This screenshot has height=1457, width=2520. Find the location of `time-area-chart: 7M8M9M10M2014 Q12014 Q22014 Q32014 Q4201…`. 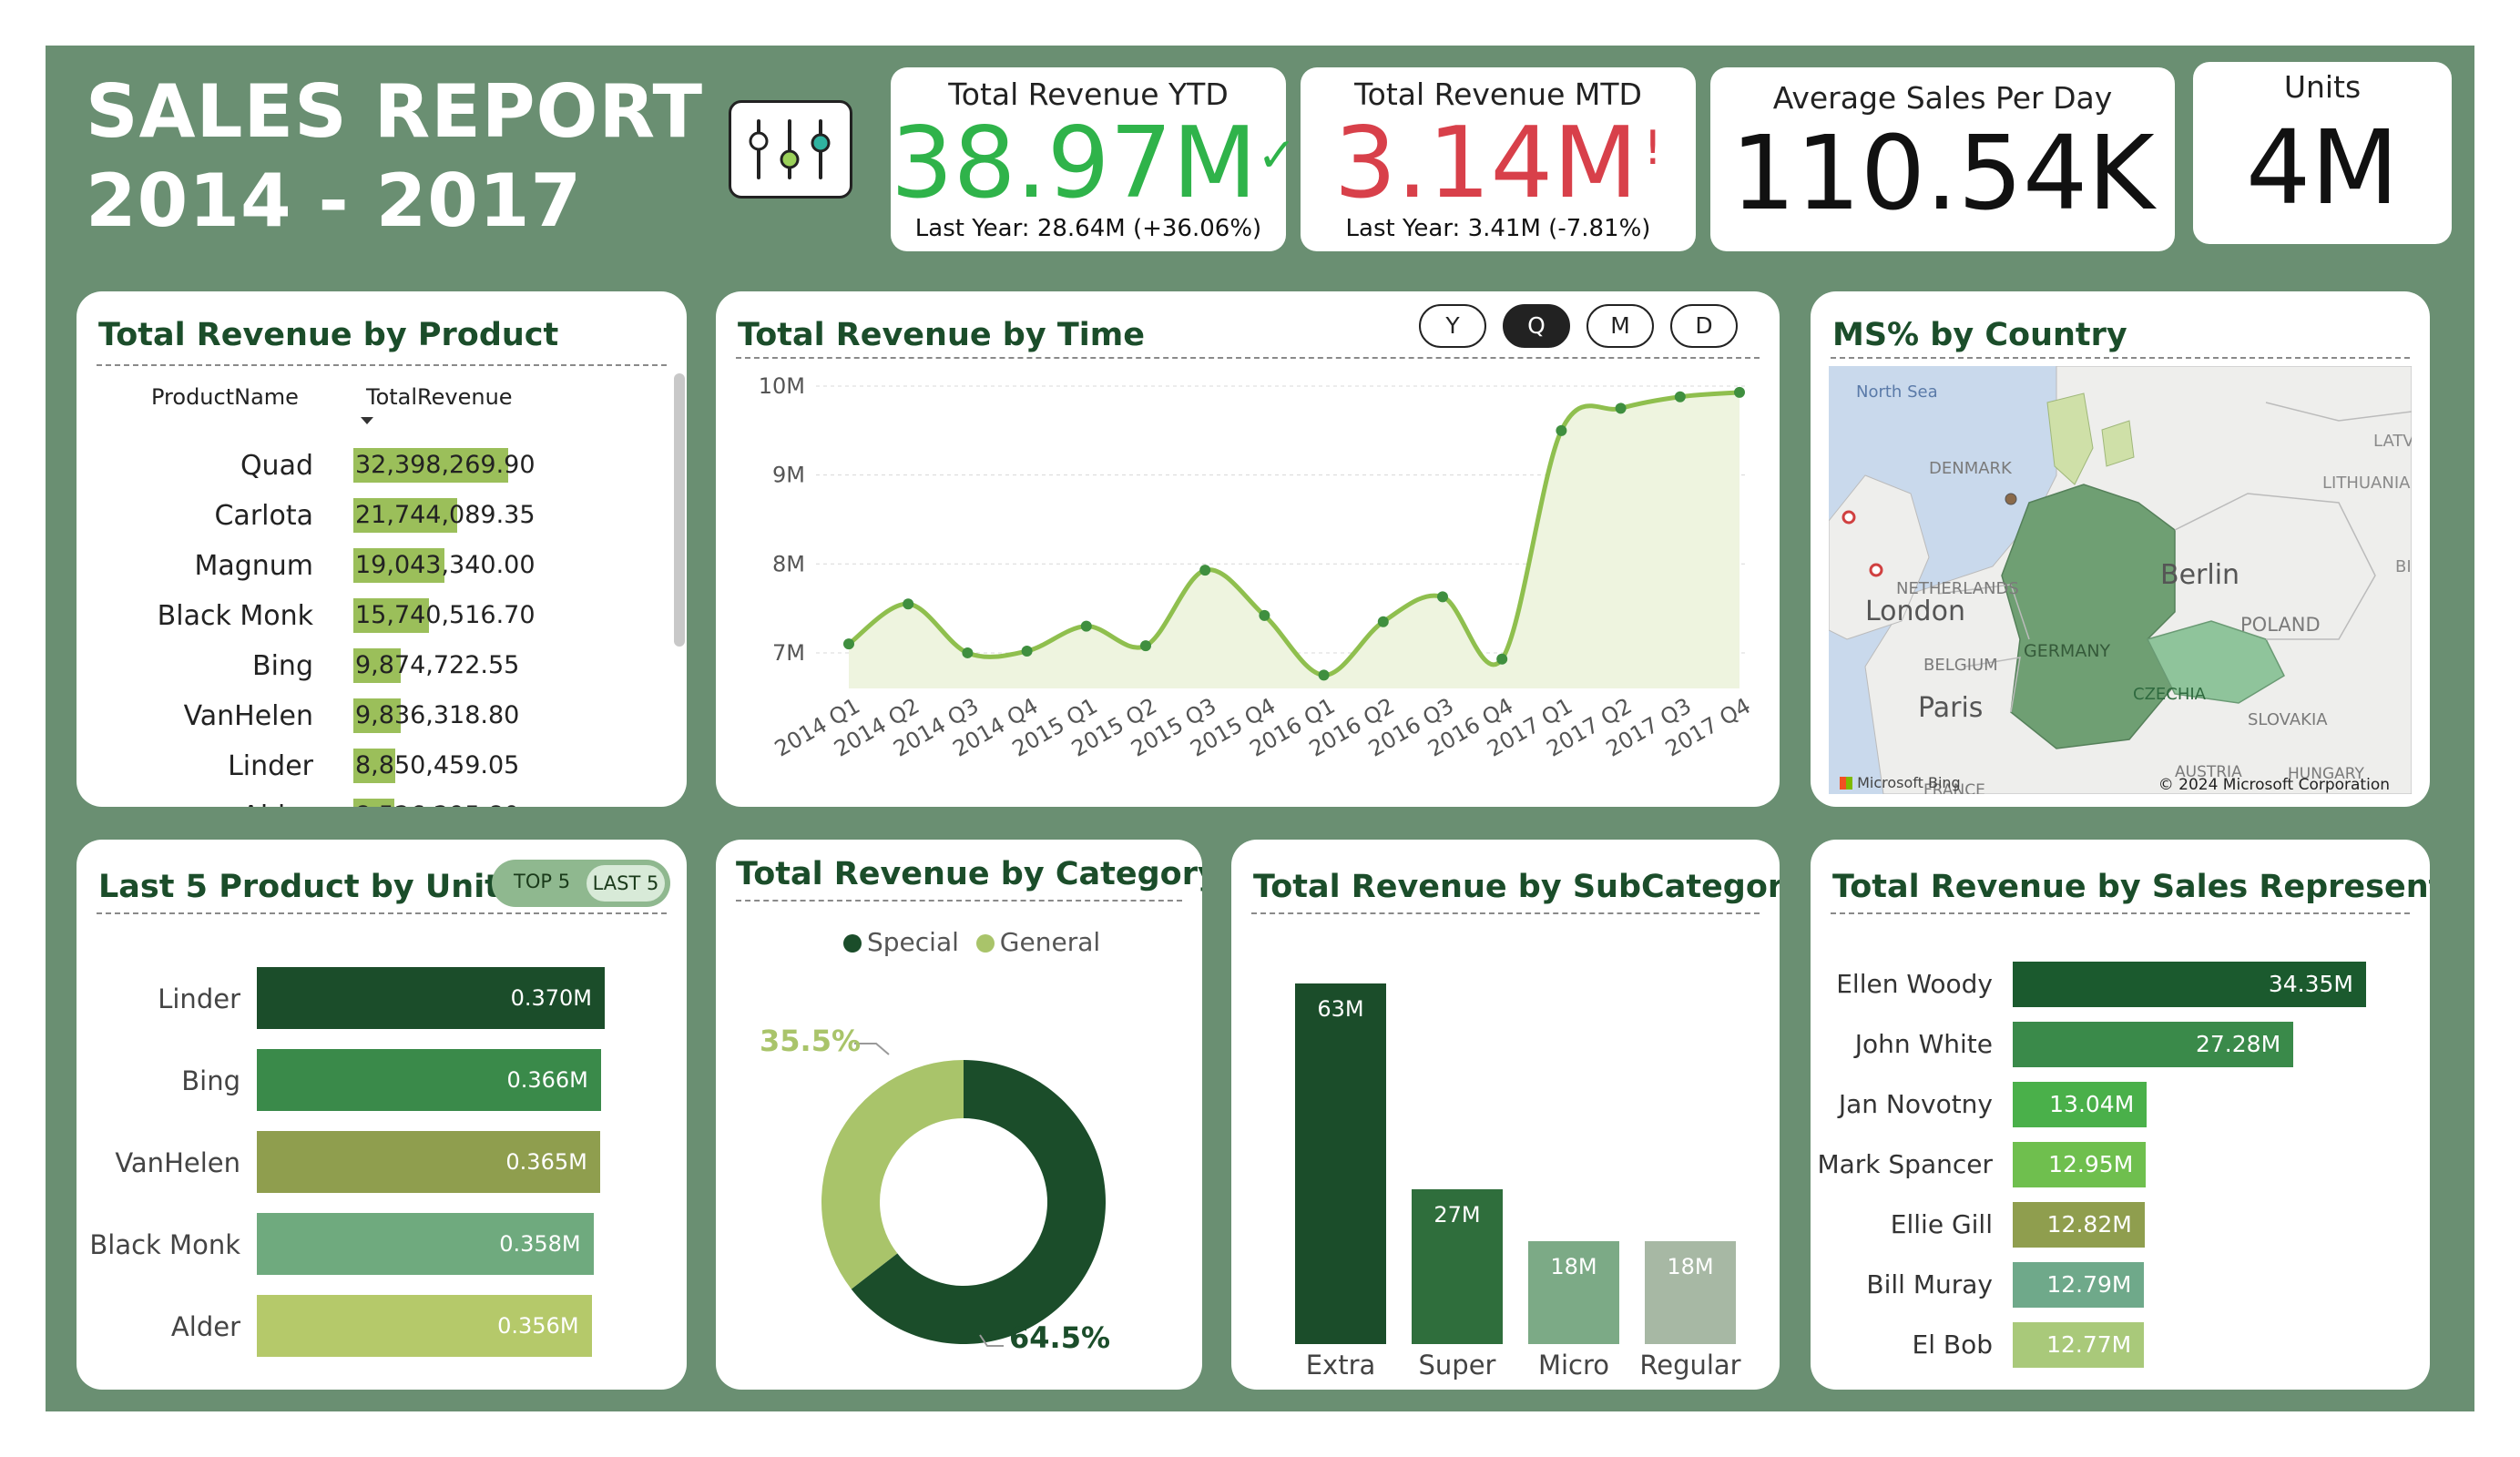

time-area-chart: 7M8M9M10M2014 Q12014 Q22014 Q32014 Q4201… is located at coordinates (1257, 568).